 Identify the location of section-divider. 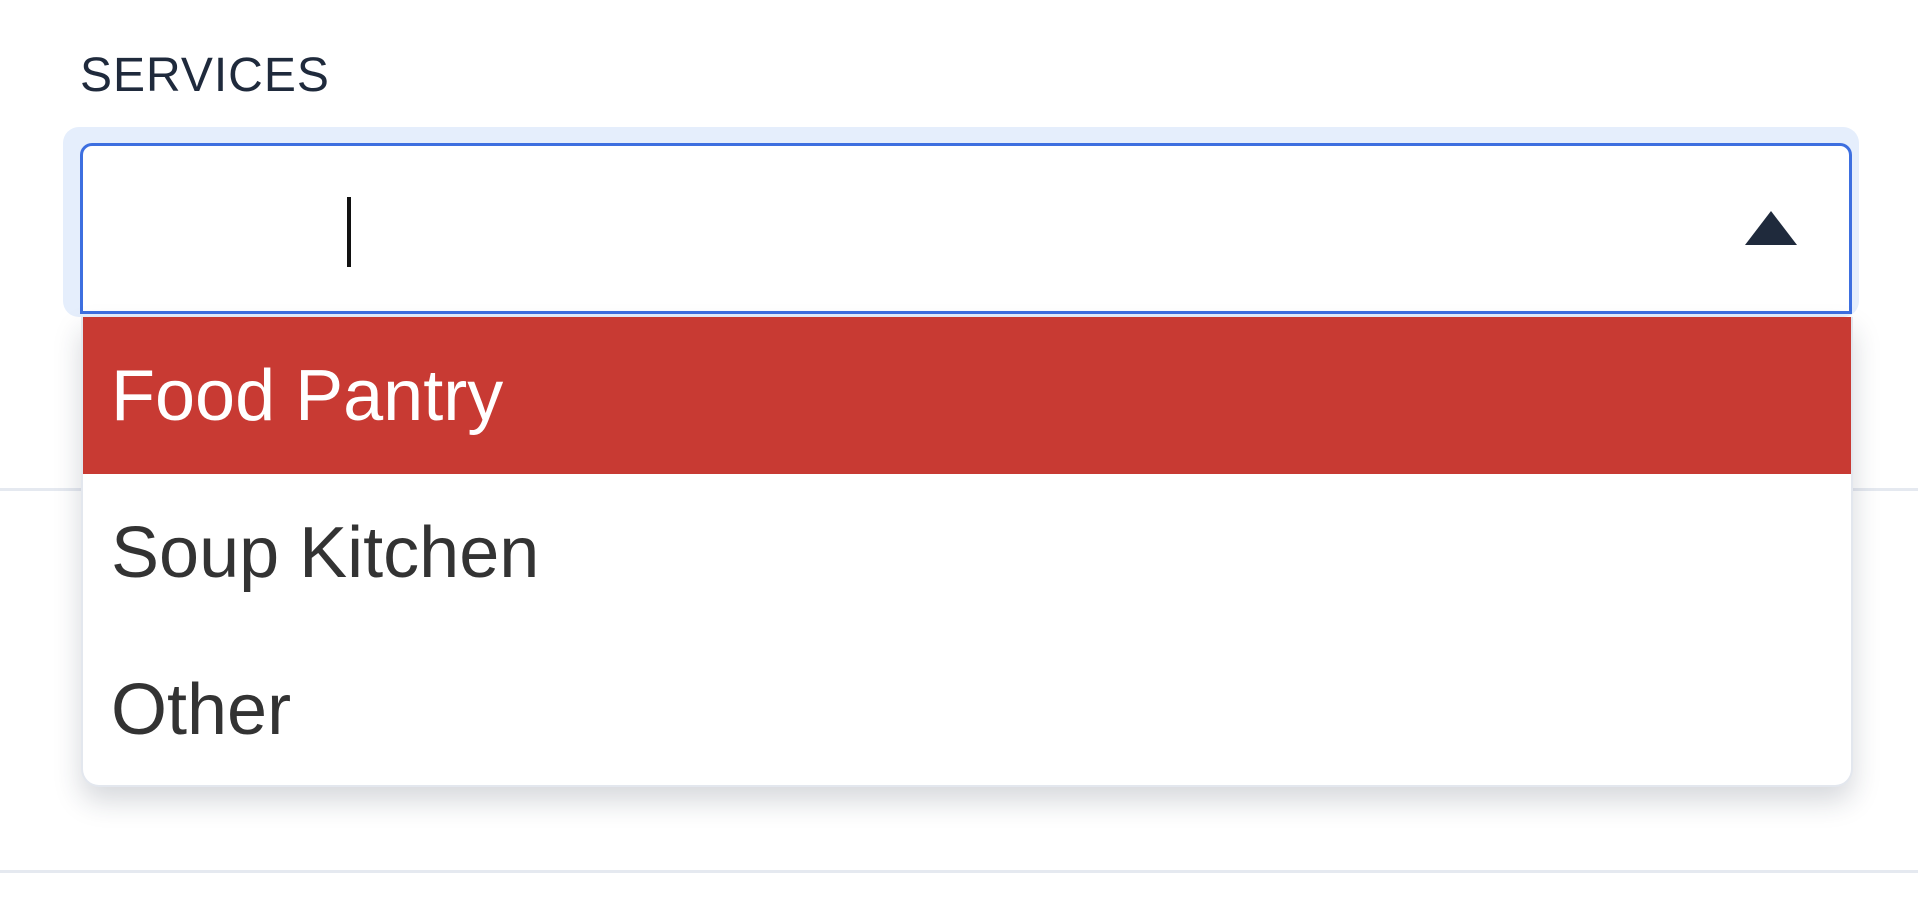
(959, 871).